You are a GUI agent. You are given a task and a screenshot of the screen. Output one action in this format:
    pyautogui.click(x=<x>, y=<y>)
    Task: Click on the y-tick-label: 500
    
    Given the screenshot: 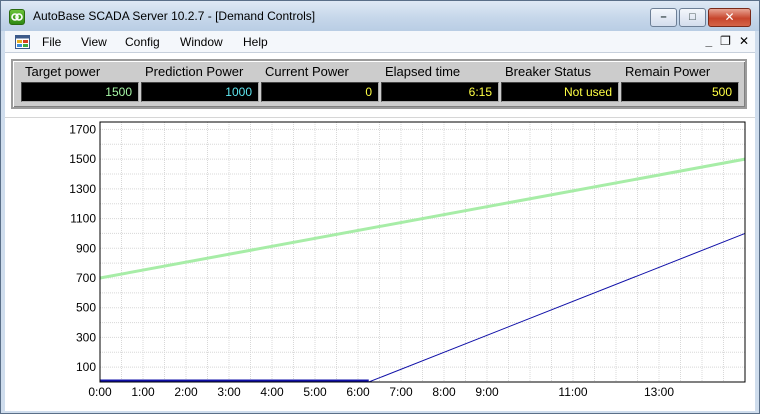 What is the action you would take?
    pyautogui.click(x=86, y=308)
    